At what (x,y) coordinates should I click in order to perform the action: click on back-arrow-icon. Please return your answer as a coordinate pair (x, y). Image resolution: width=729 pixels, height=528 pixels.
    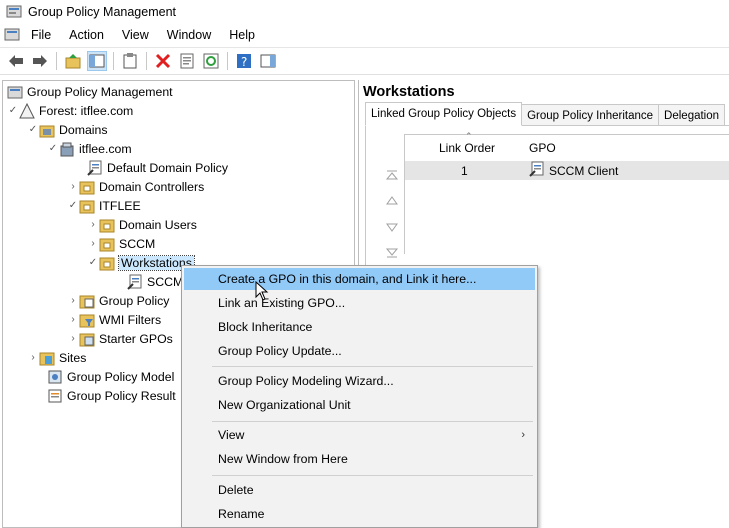
    Looking at the image, I should click on (16, 61).